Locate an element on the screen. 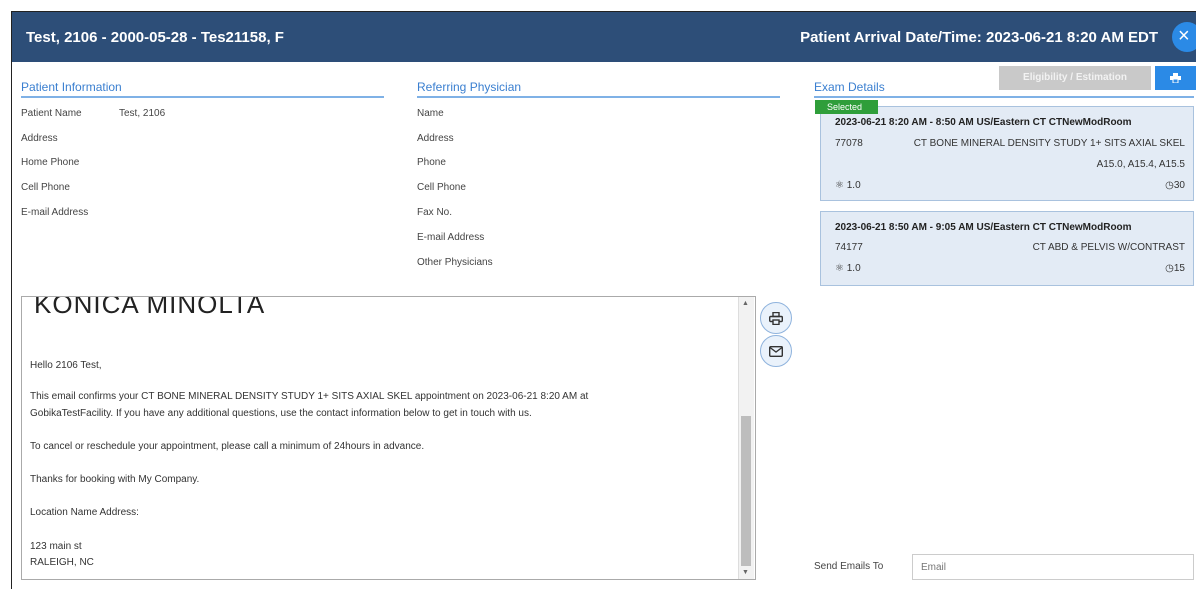 The image size is (1196, 589). email-address-label: E-mail Address is located at coordinates (55, 212).